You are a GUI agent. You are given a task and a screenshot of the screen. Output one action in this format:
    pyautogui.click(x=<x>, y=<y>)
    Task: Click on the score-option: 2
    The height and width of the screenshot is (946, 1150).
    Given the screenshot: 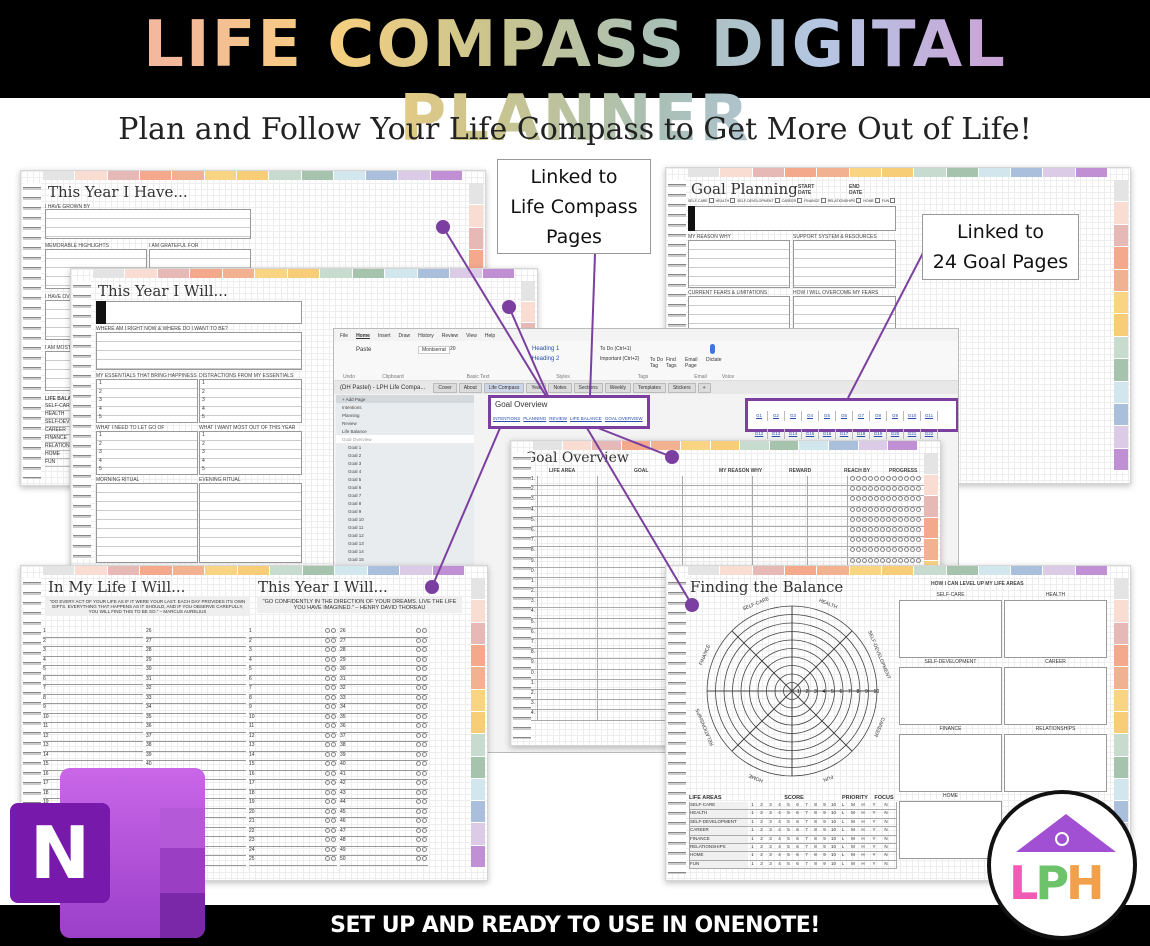 What is the action you would take?
    pyautogui.click(x=761, y=839)
    